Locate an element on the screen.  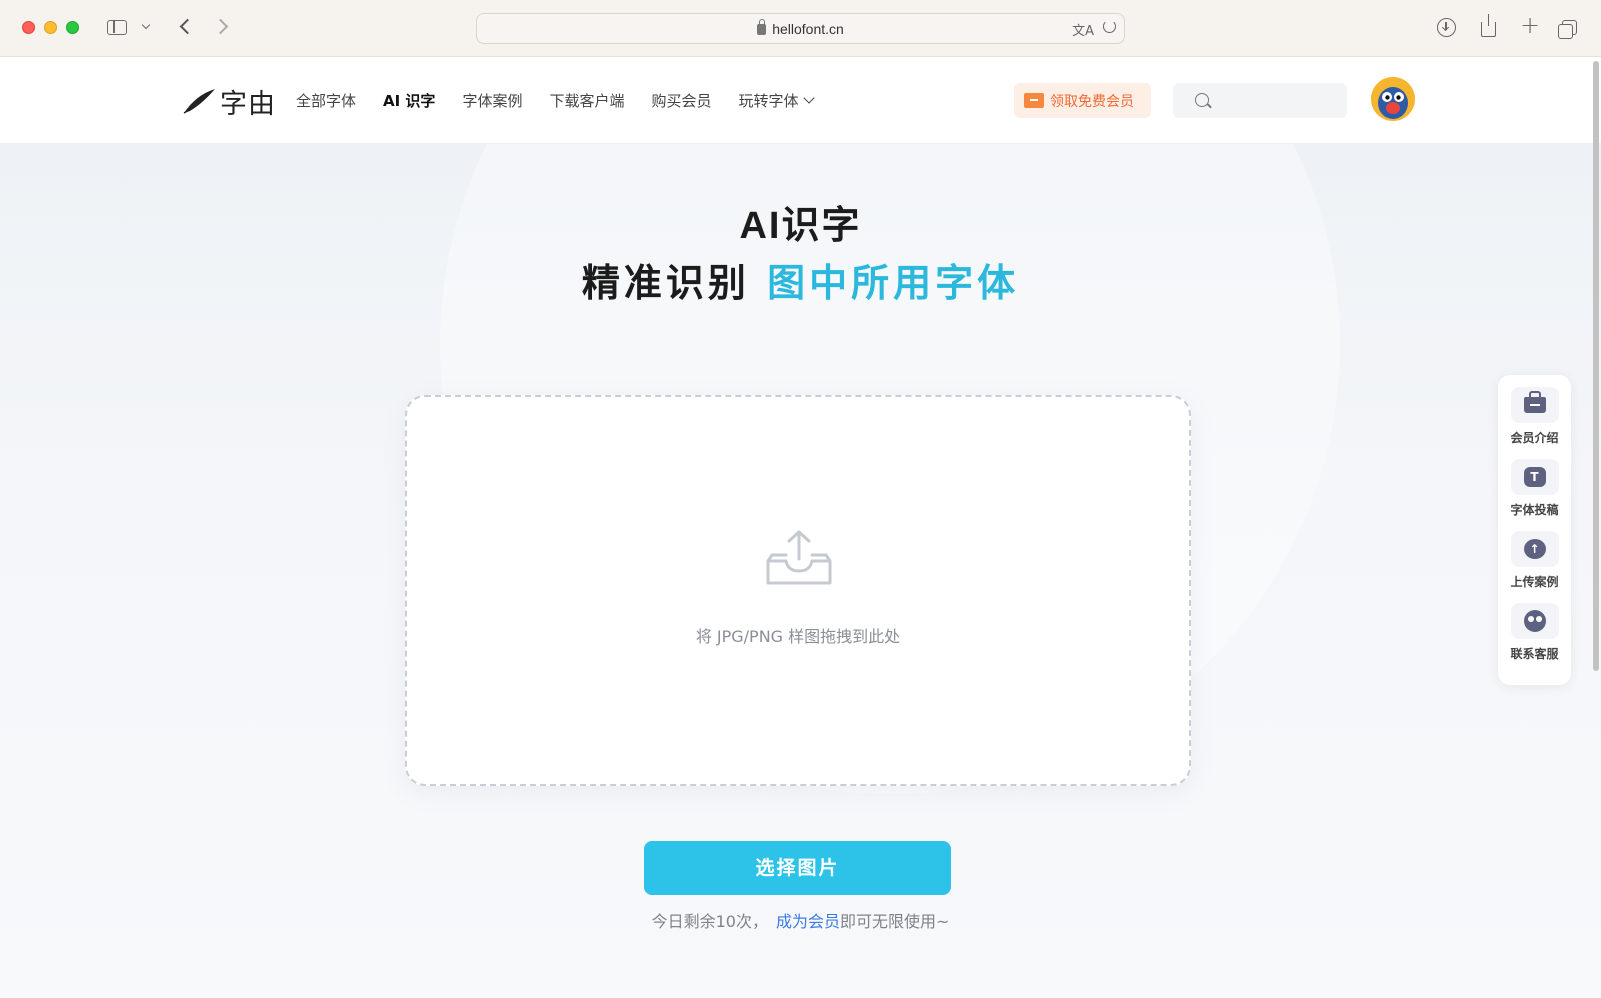
font-submit-icon: T is located at coordinates (1534, 477).